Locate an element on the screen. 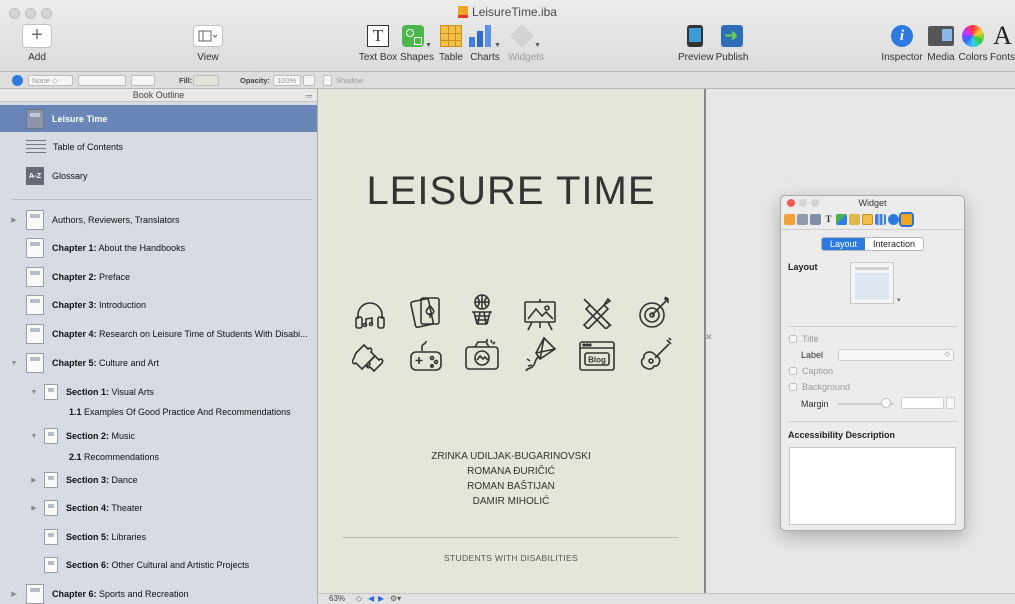 This screenshot has width=1015, height=604. page-inspector-icon is located at coordinates (815, 219).